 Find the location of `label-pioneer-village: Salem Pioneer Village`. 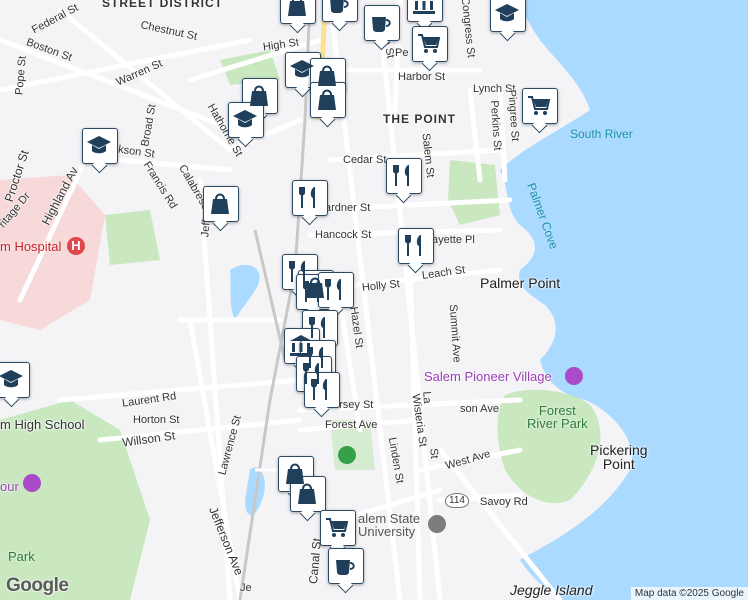

label-pioneer-village: Salem Pioneer Village is located at coordinates (488, 376).